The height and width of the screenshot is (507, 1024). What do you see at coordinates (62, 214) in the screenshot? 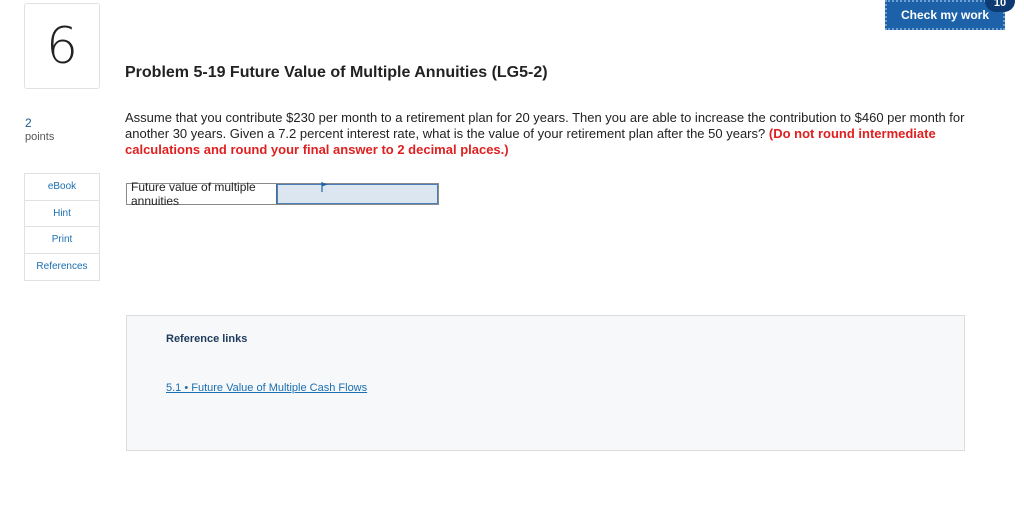
I see `hint-link: Hint` at bounding box center [62, 214].